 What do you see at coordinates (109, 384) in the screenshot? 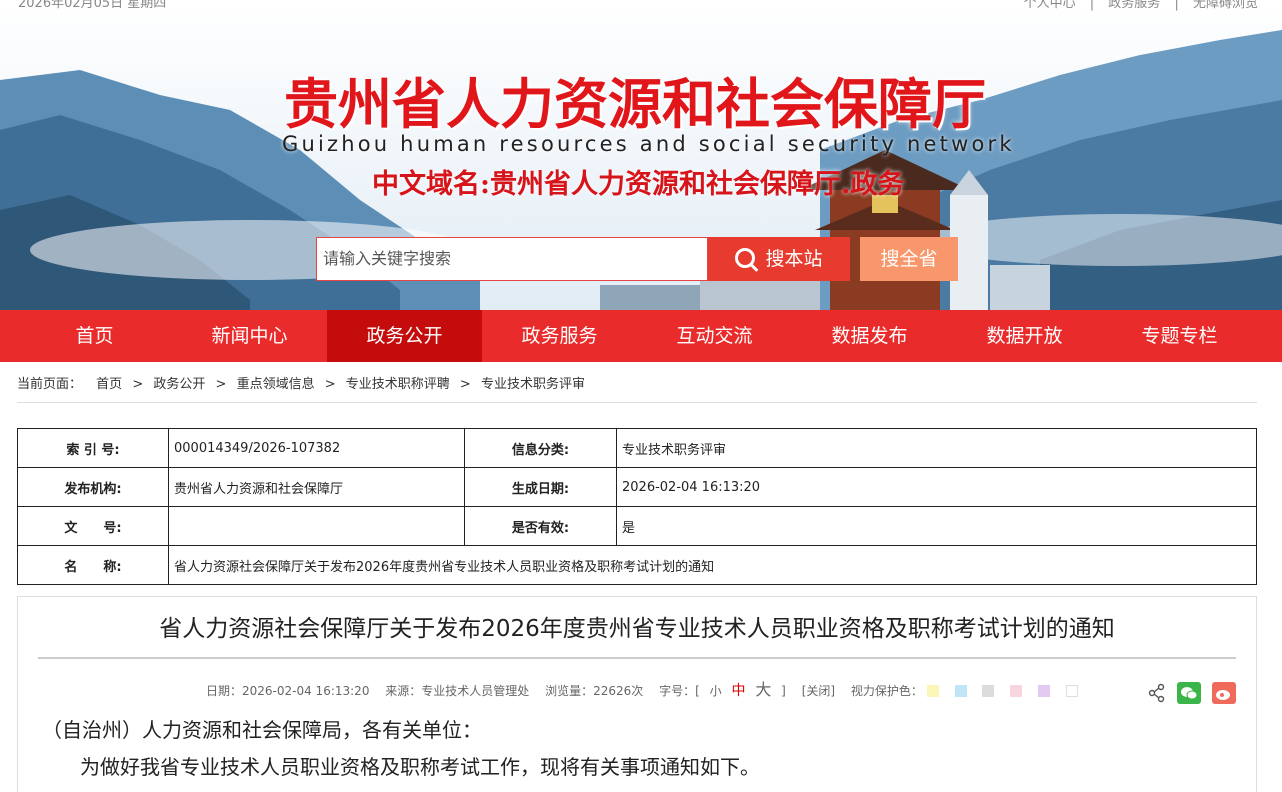
I see `breadcrumb-home: 首页` at bounding box center [109, 384].